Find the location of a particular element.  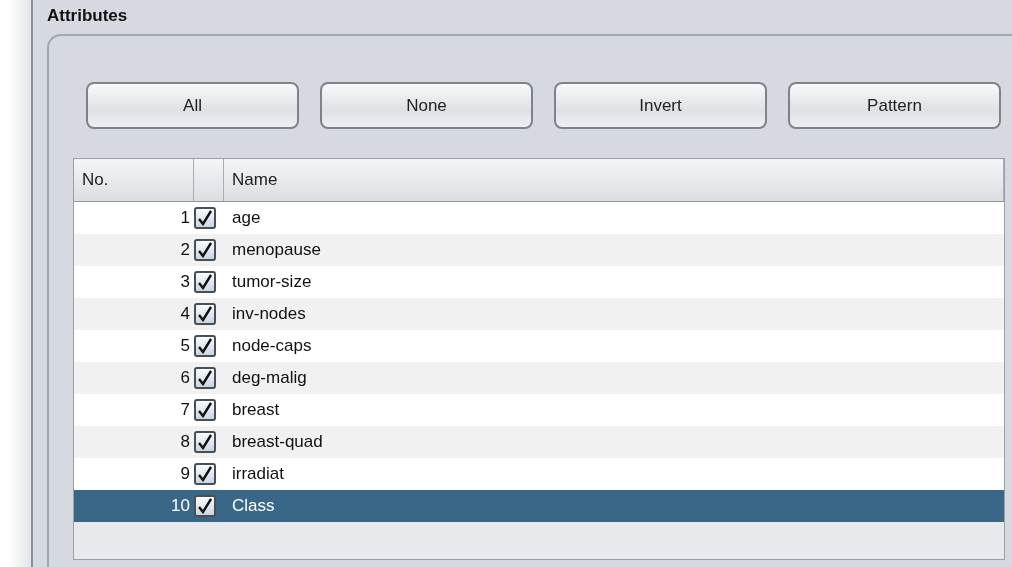

attribute-name: Class is located at coordinates (253, 506).